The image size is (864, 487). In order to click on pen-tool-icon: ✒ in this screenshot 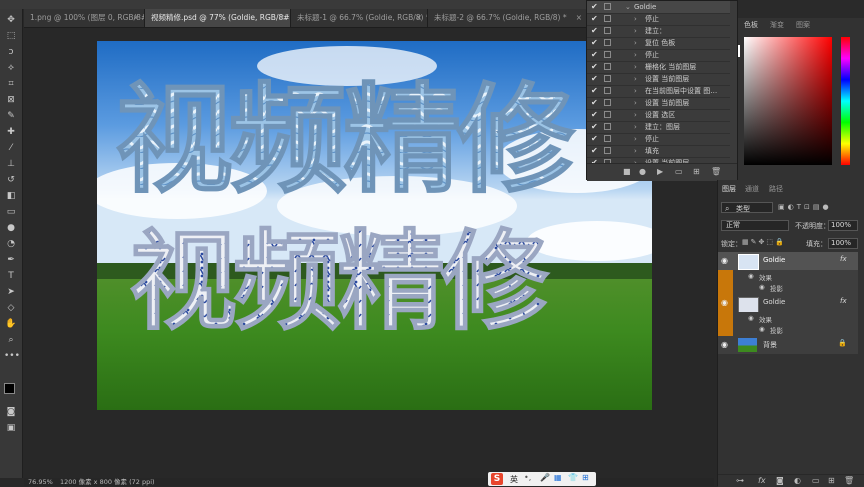, I will do `click(11, 260)`.